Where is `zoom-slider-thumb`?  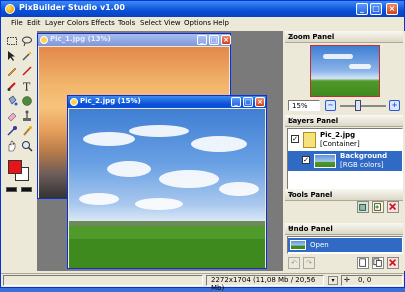 zoom-slider-thumb is located at coordinates (358, 105).